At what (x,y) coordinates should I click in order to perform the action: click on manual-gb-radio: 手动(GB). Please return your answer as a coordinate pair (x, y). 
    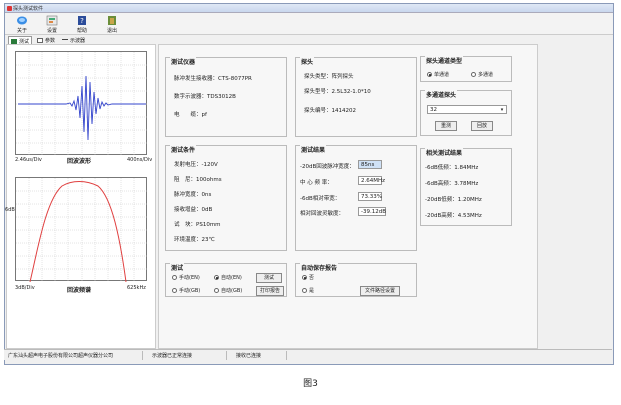
    Looking at the image, I should click on (186, 290).